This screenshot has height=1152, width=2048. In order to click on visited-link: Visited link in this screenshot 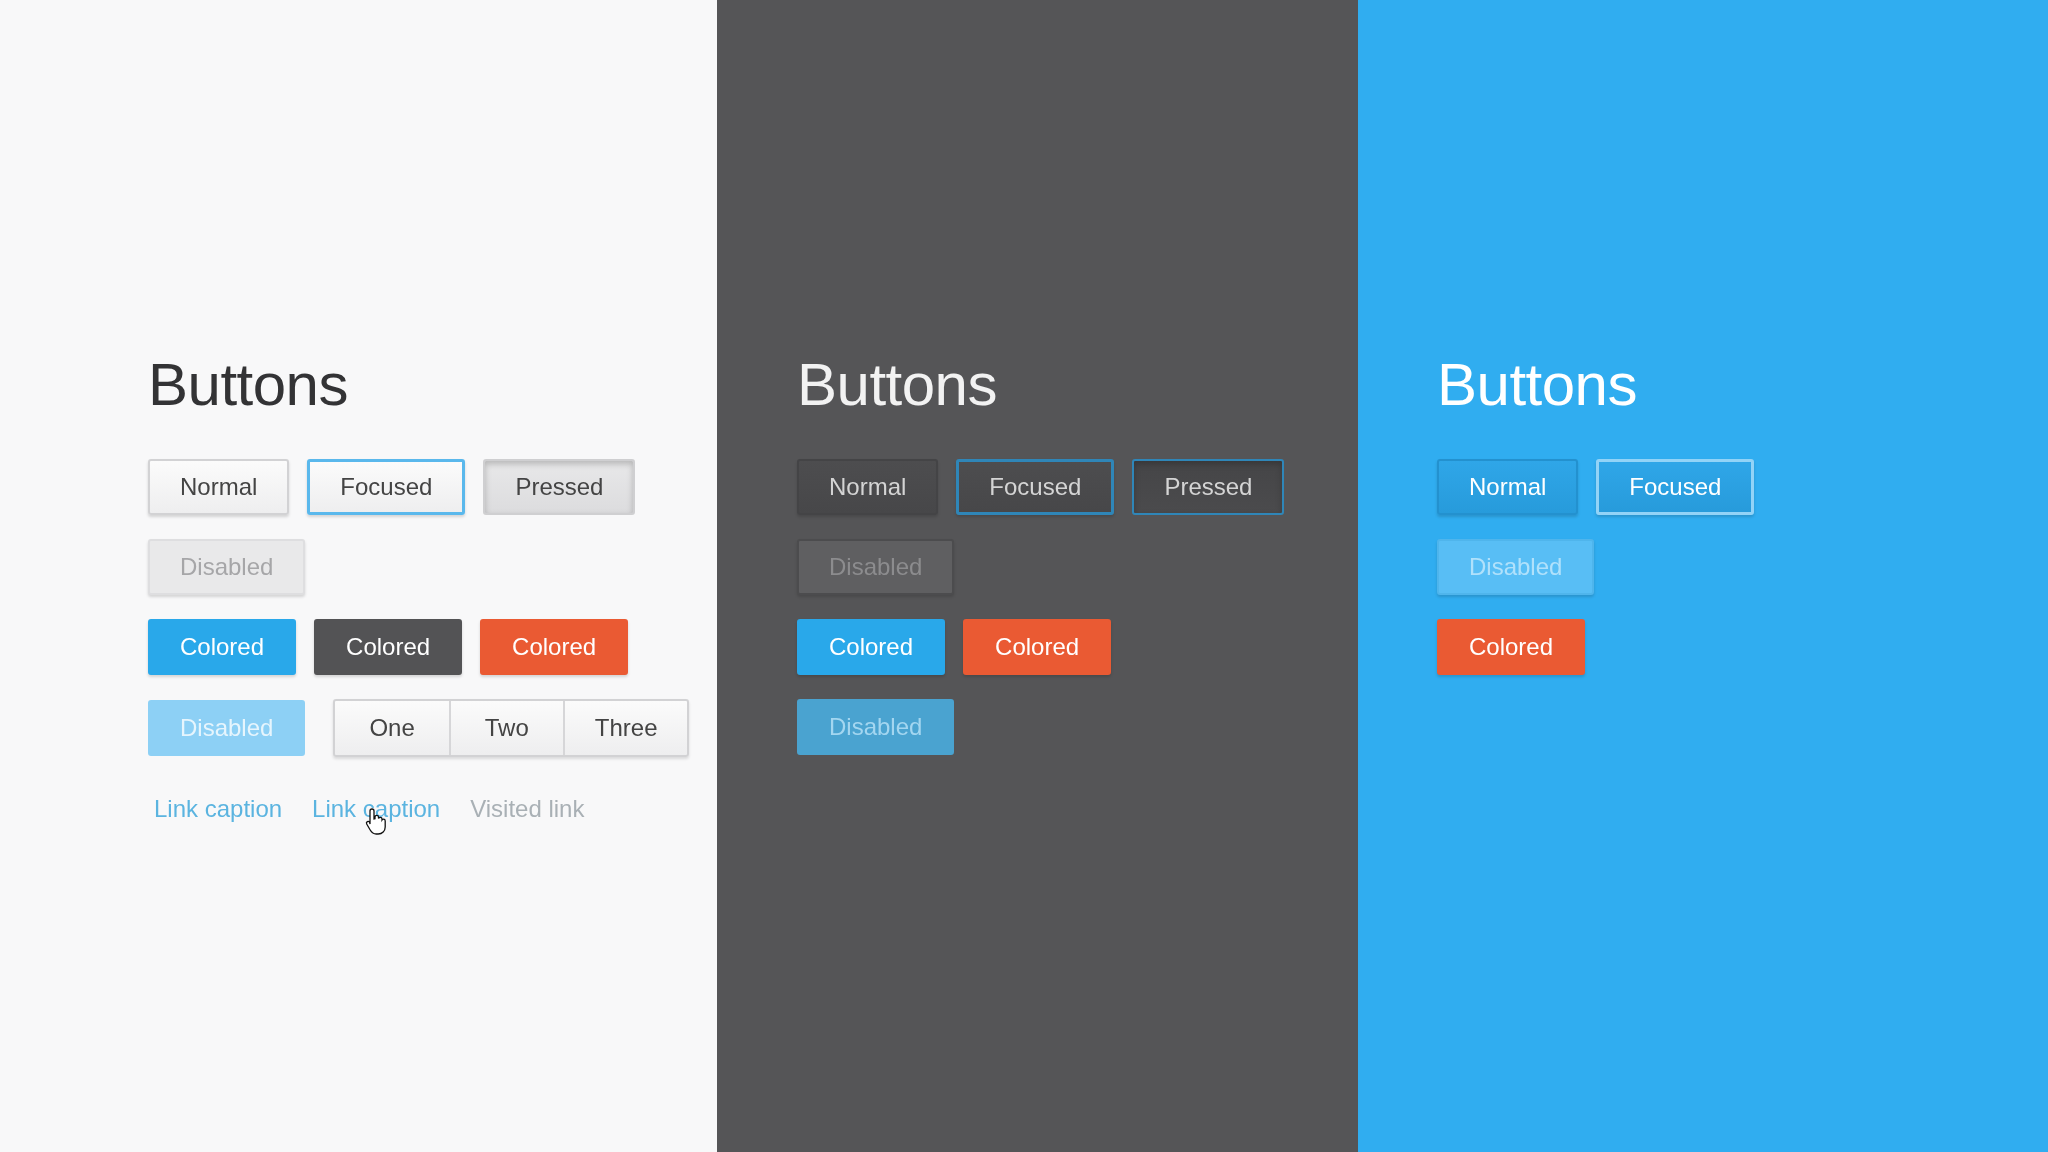, I will do `click(527, 809)`.